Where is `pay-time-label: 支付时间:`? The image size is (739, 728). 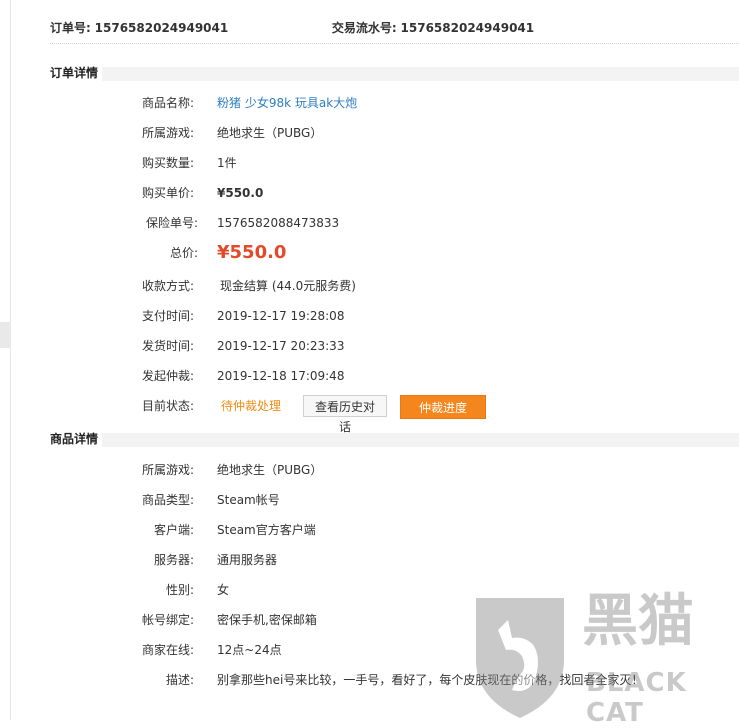
pay-time-label: 支付时间: is located at coordinates (167, 316).